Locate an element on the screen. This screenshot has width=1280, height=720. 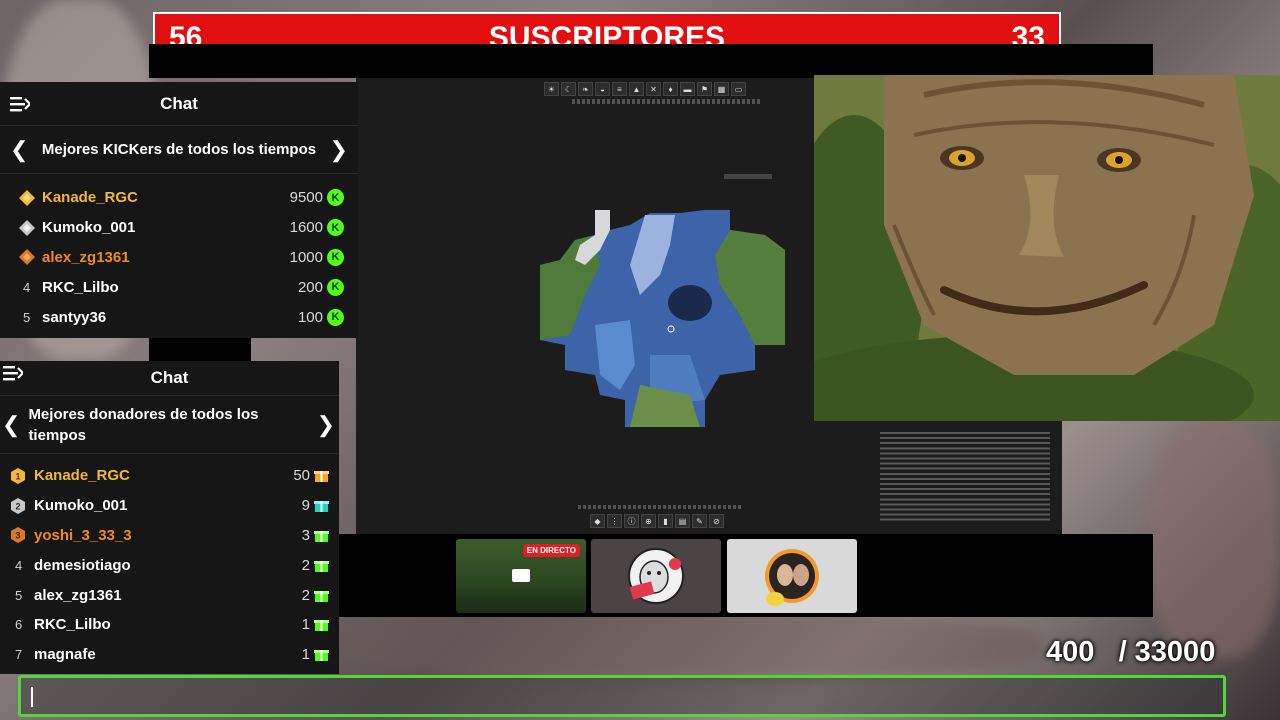
leaderboard-row: 7 magnafe 1 is located at coordinates (169, 655).